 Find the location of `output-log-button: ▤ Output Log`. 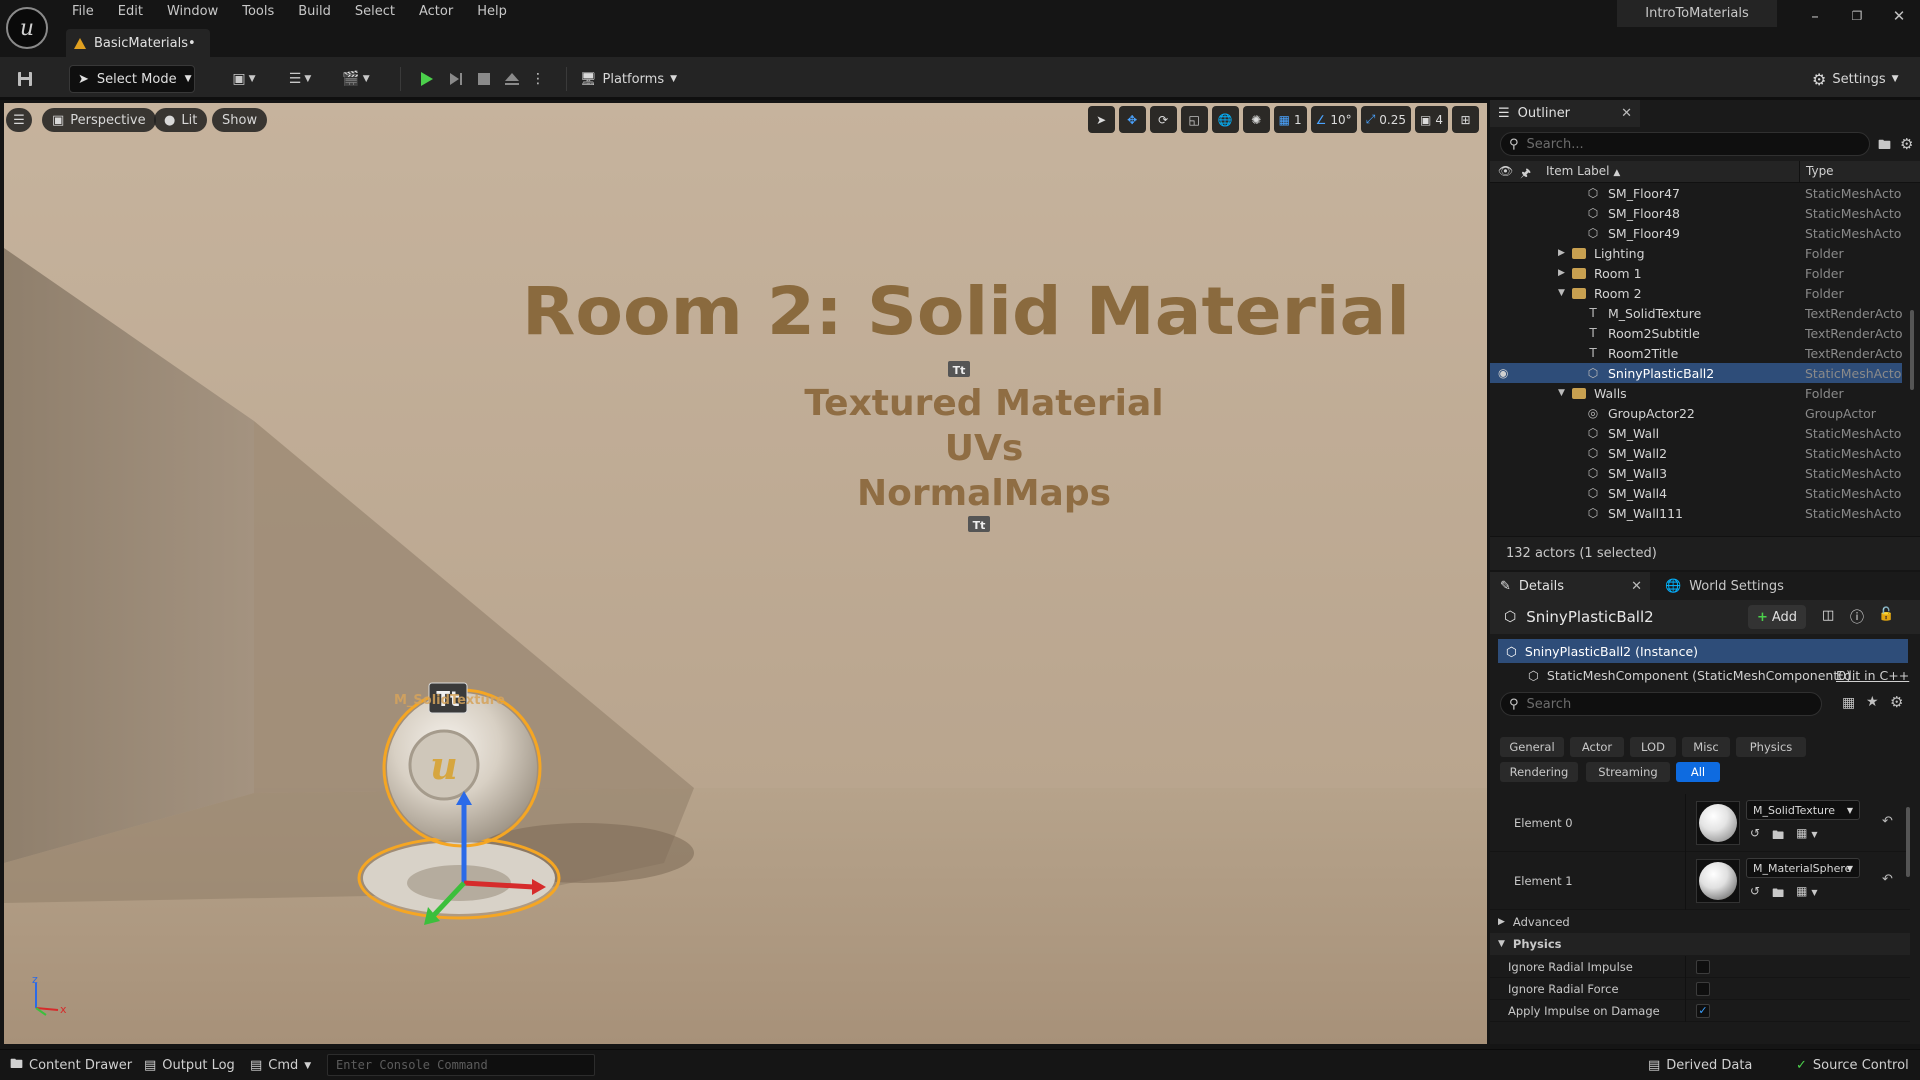

output-log-button: ▤ Output Log is located at coordinates (189, 1065).